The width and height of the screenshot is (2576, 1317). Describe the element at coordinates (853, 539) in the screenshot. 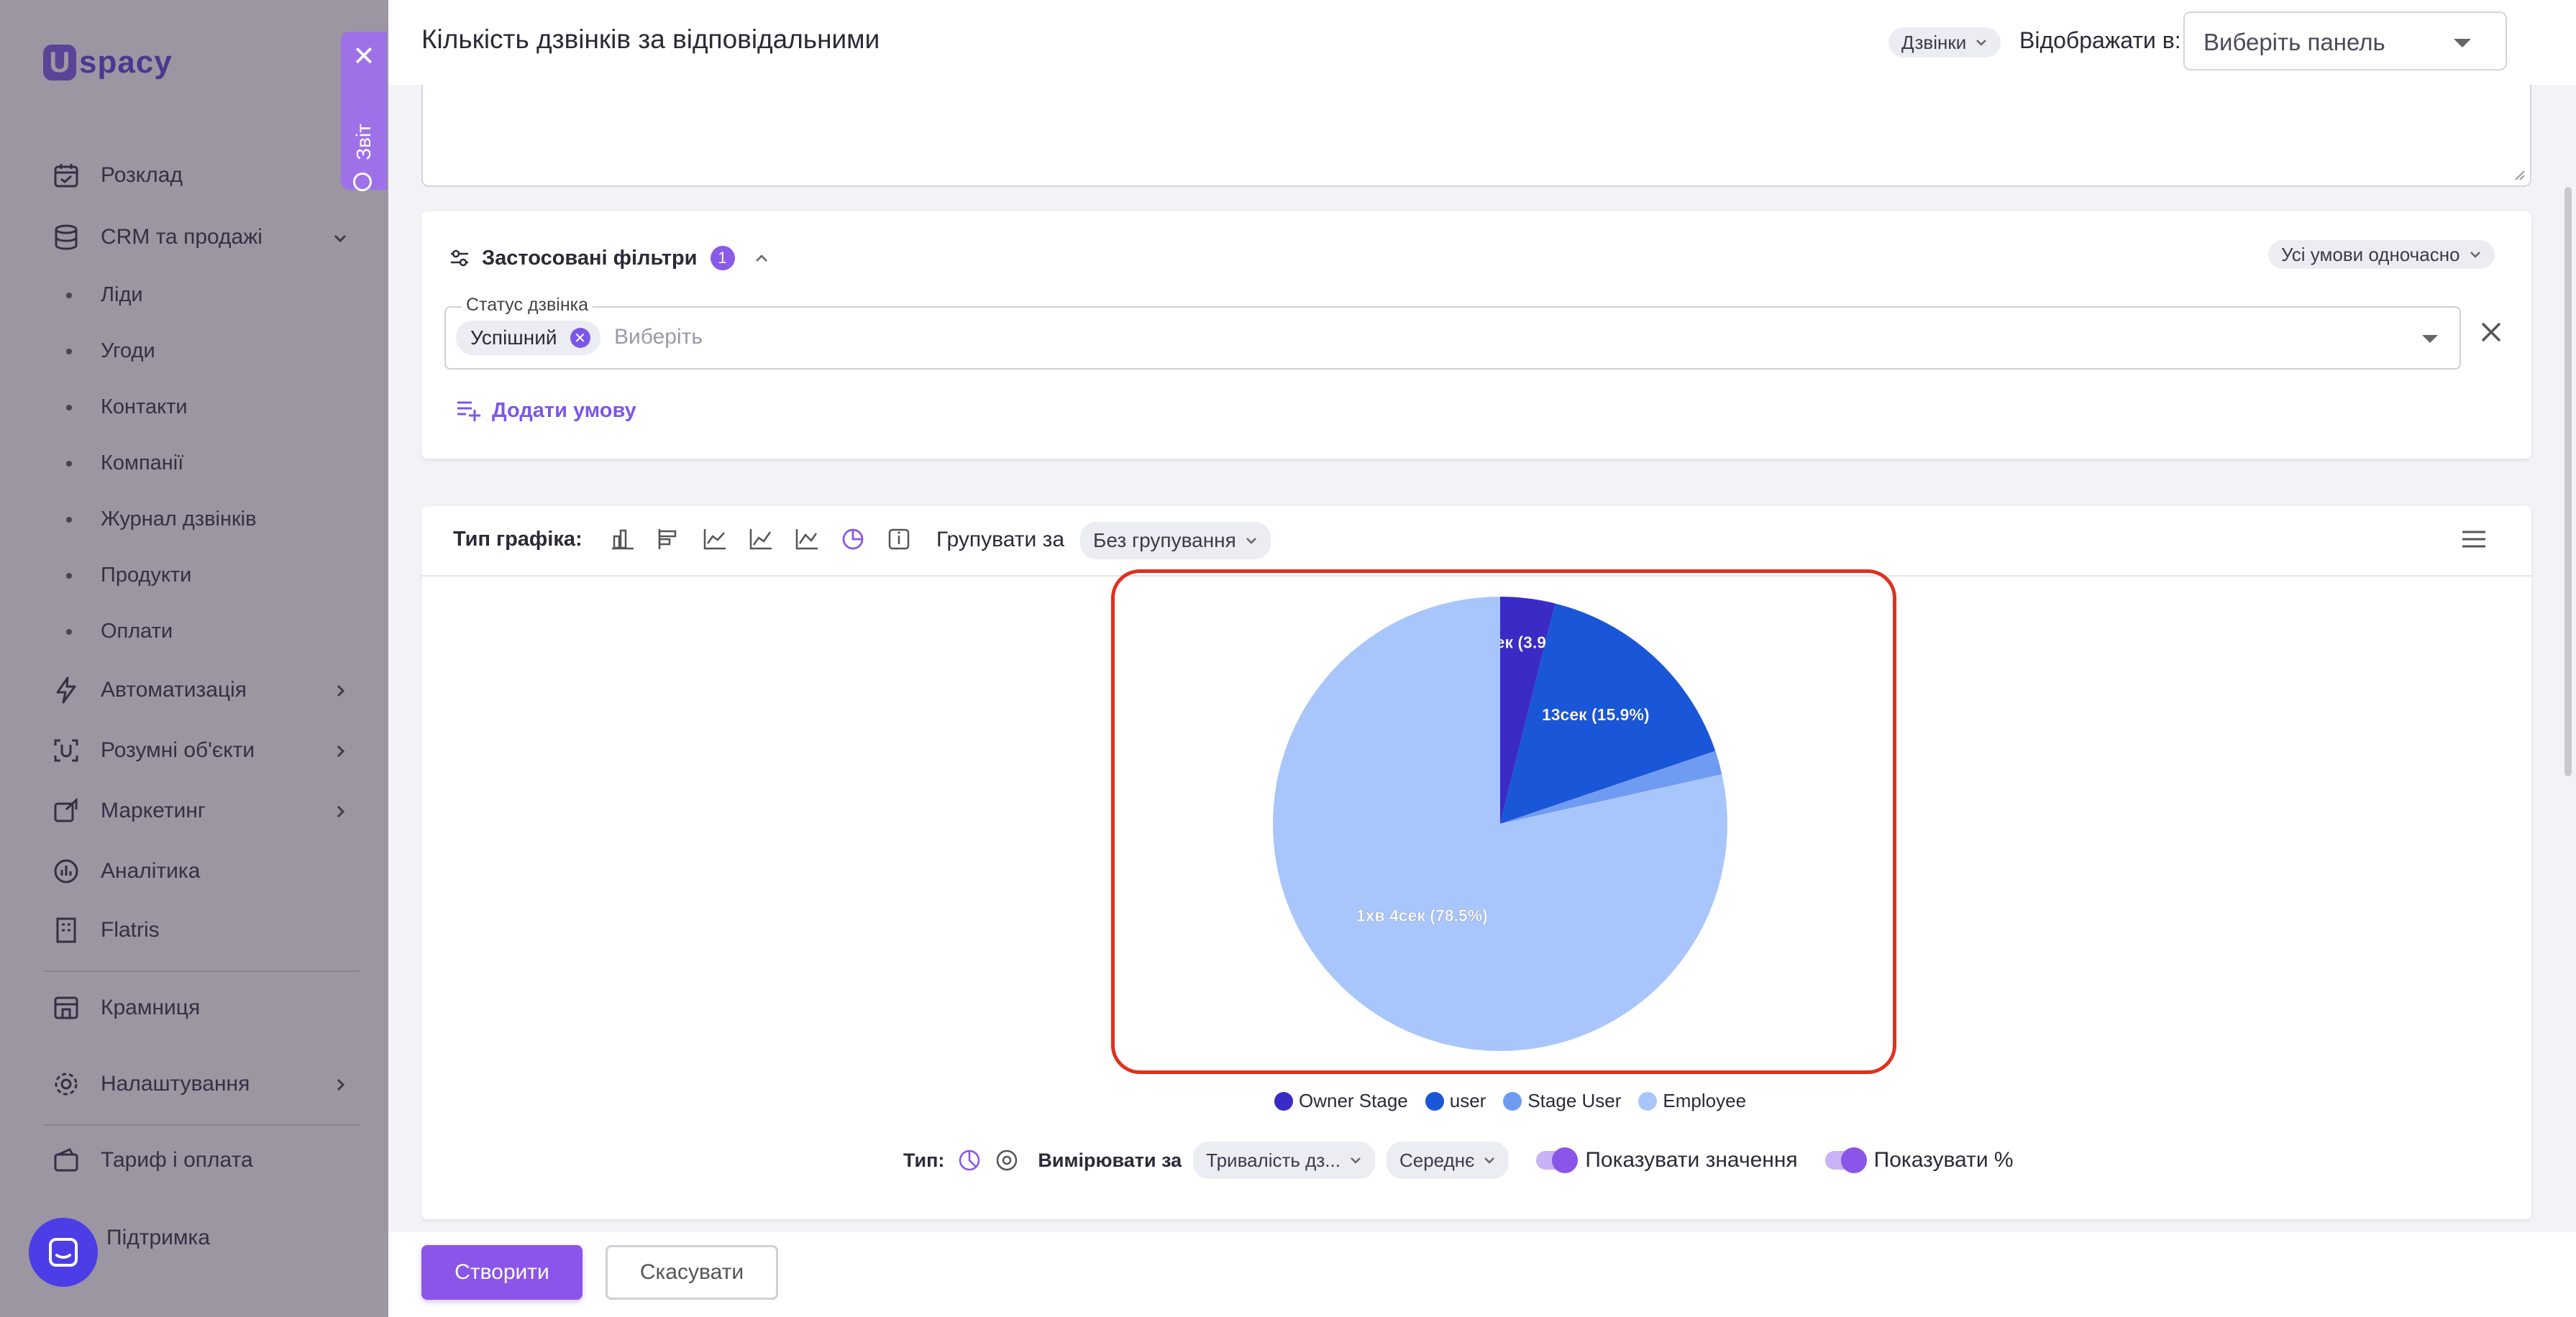

I see `pie-chart-icon` at that location.